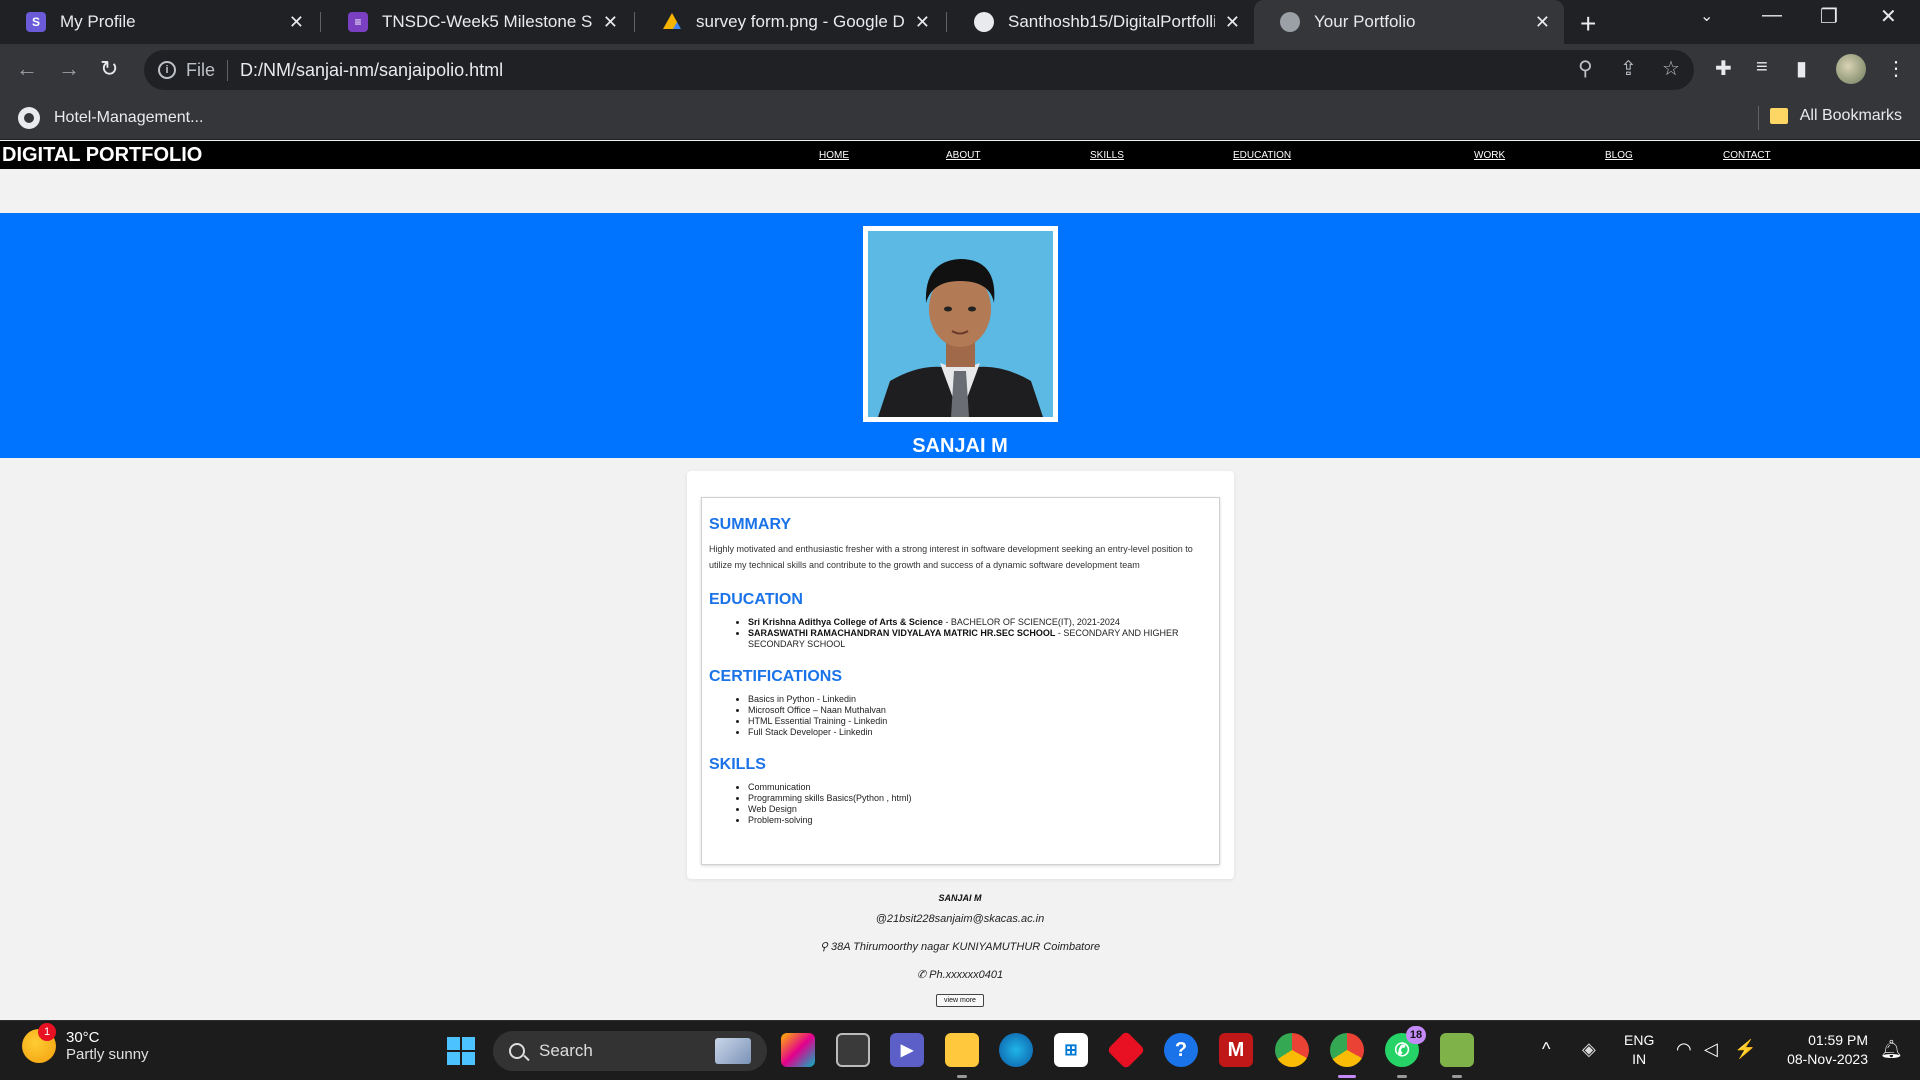  Describe the element at coordinates (517, 1051) in the screenshot. I see `search-icon` at that location.